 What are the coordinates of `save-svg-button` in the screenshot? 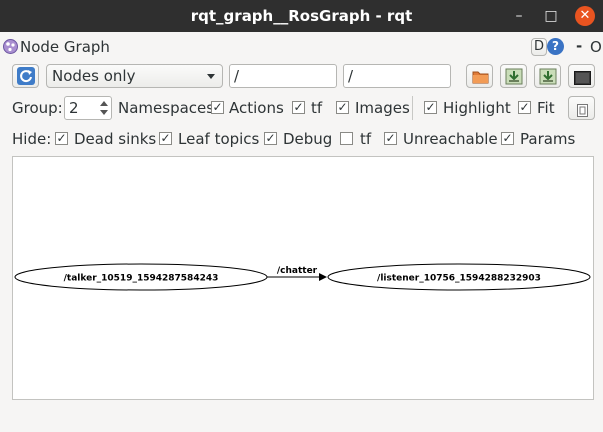 It's located at (547, 76).